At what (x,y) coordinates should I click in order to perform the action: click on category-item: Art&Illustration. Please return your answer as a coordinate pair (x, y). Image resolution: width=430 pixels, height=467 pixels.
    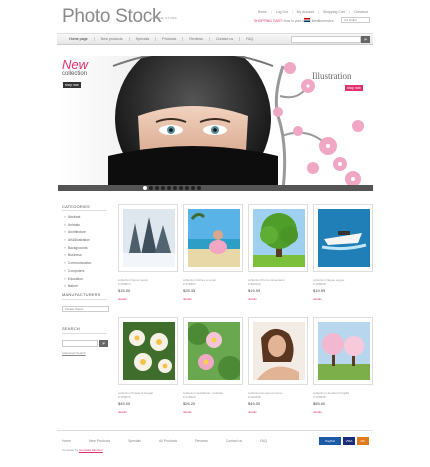
    Looking at the image, I should click on (77, 241).